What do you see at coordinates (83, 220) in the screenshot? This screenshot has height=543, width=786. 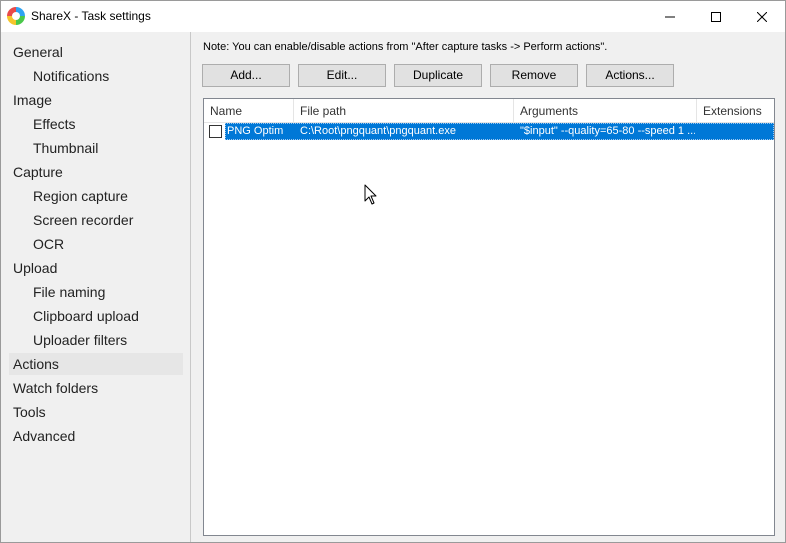 I see `tree-item-screen-recorder: Screen recorder` at bounding box center [83, 220].